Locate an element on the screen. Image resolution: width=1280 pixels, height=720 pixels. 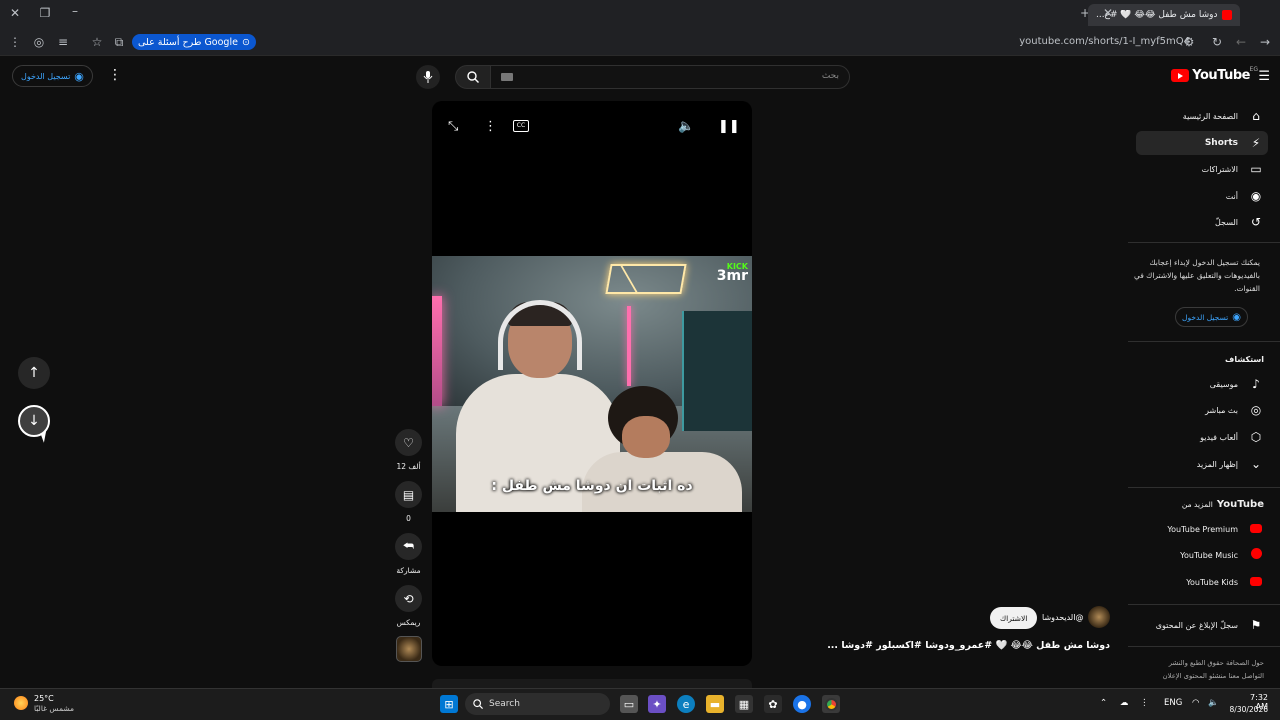
language-indicator: ENG is located at coordinates (1173, 703).